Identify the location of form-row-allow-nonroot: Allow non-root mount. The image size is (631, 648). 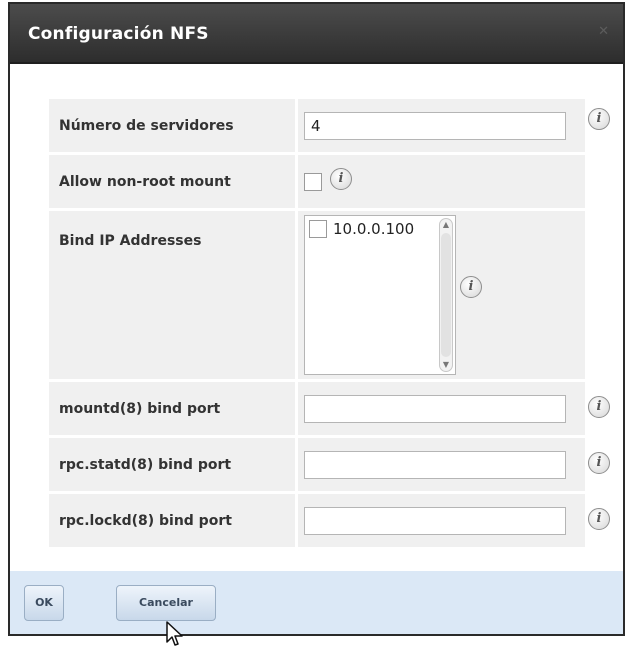
(317, 181).